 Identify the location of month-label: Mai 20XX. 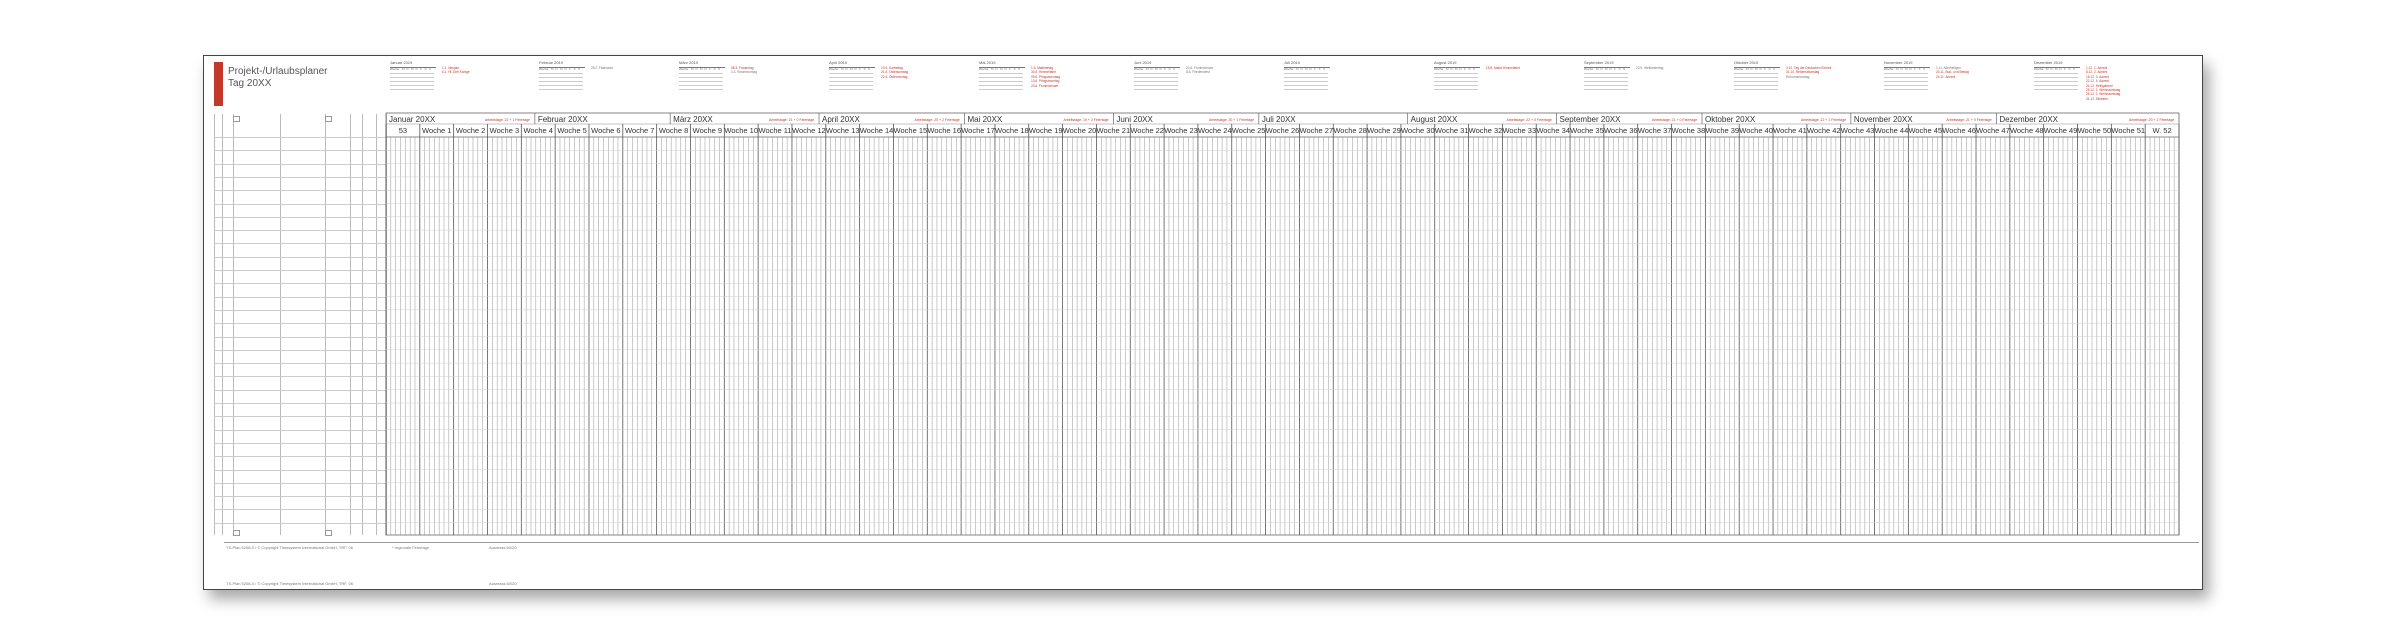
(985, 119).